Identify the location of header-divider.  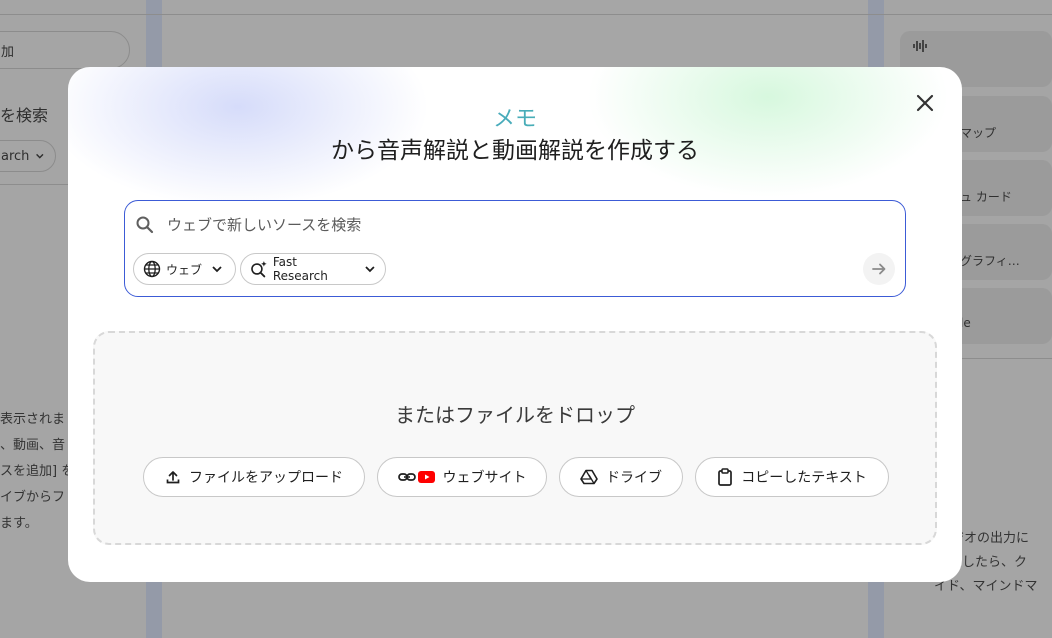
(526, 14).